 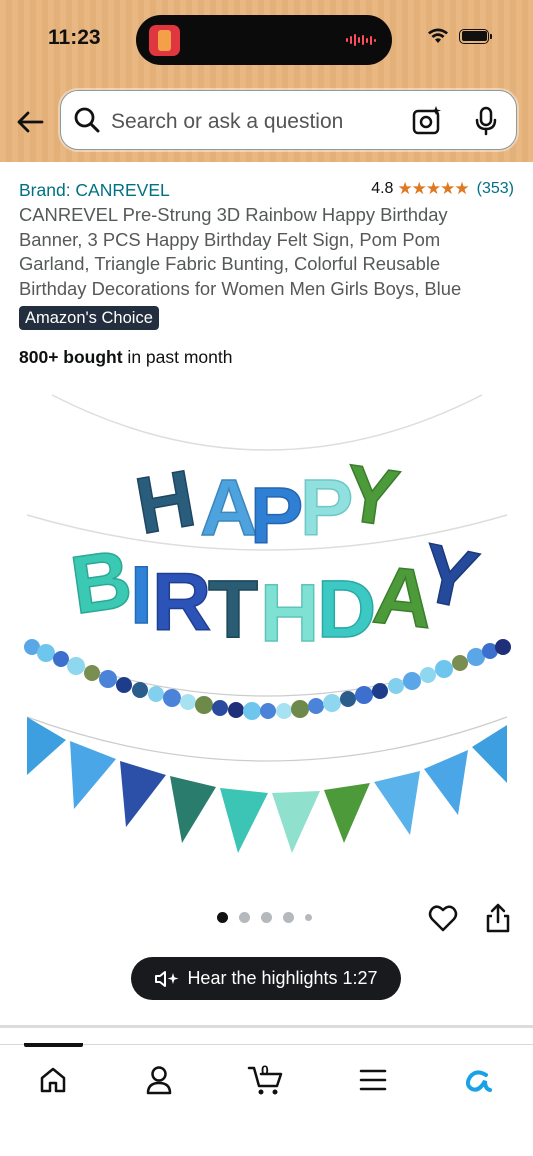 I want to click on hear-highlights-label: Hear the highlights 1:27, so click(x=282, y=978).